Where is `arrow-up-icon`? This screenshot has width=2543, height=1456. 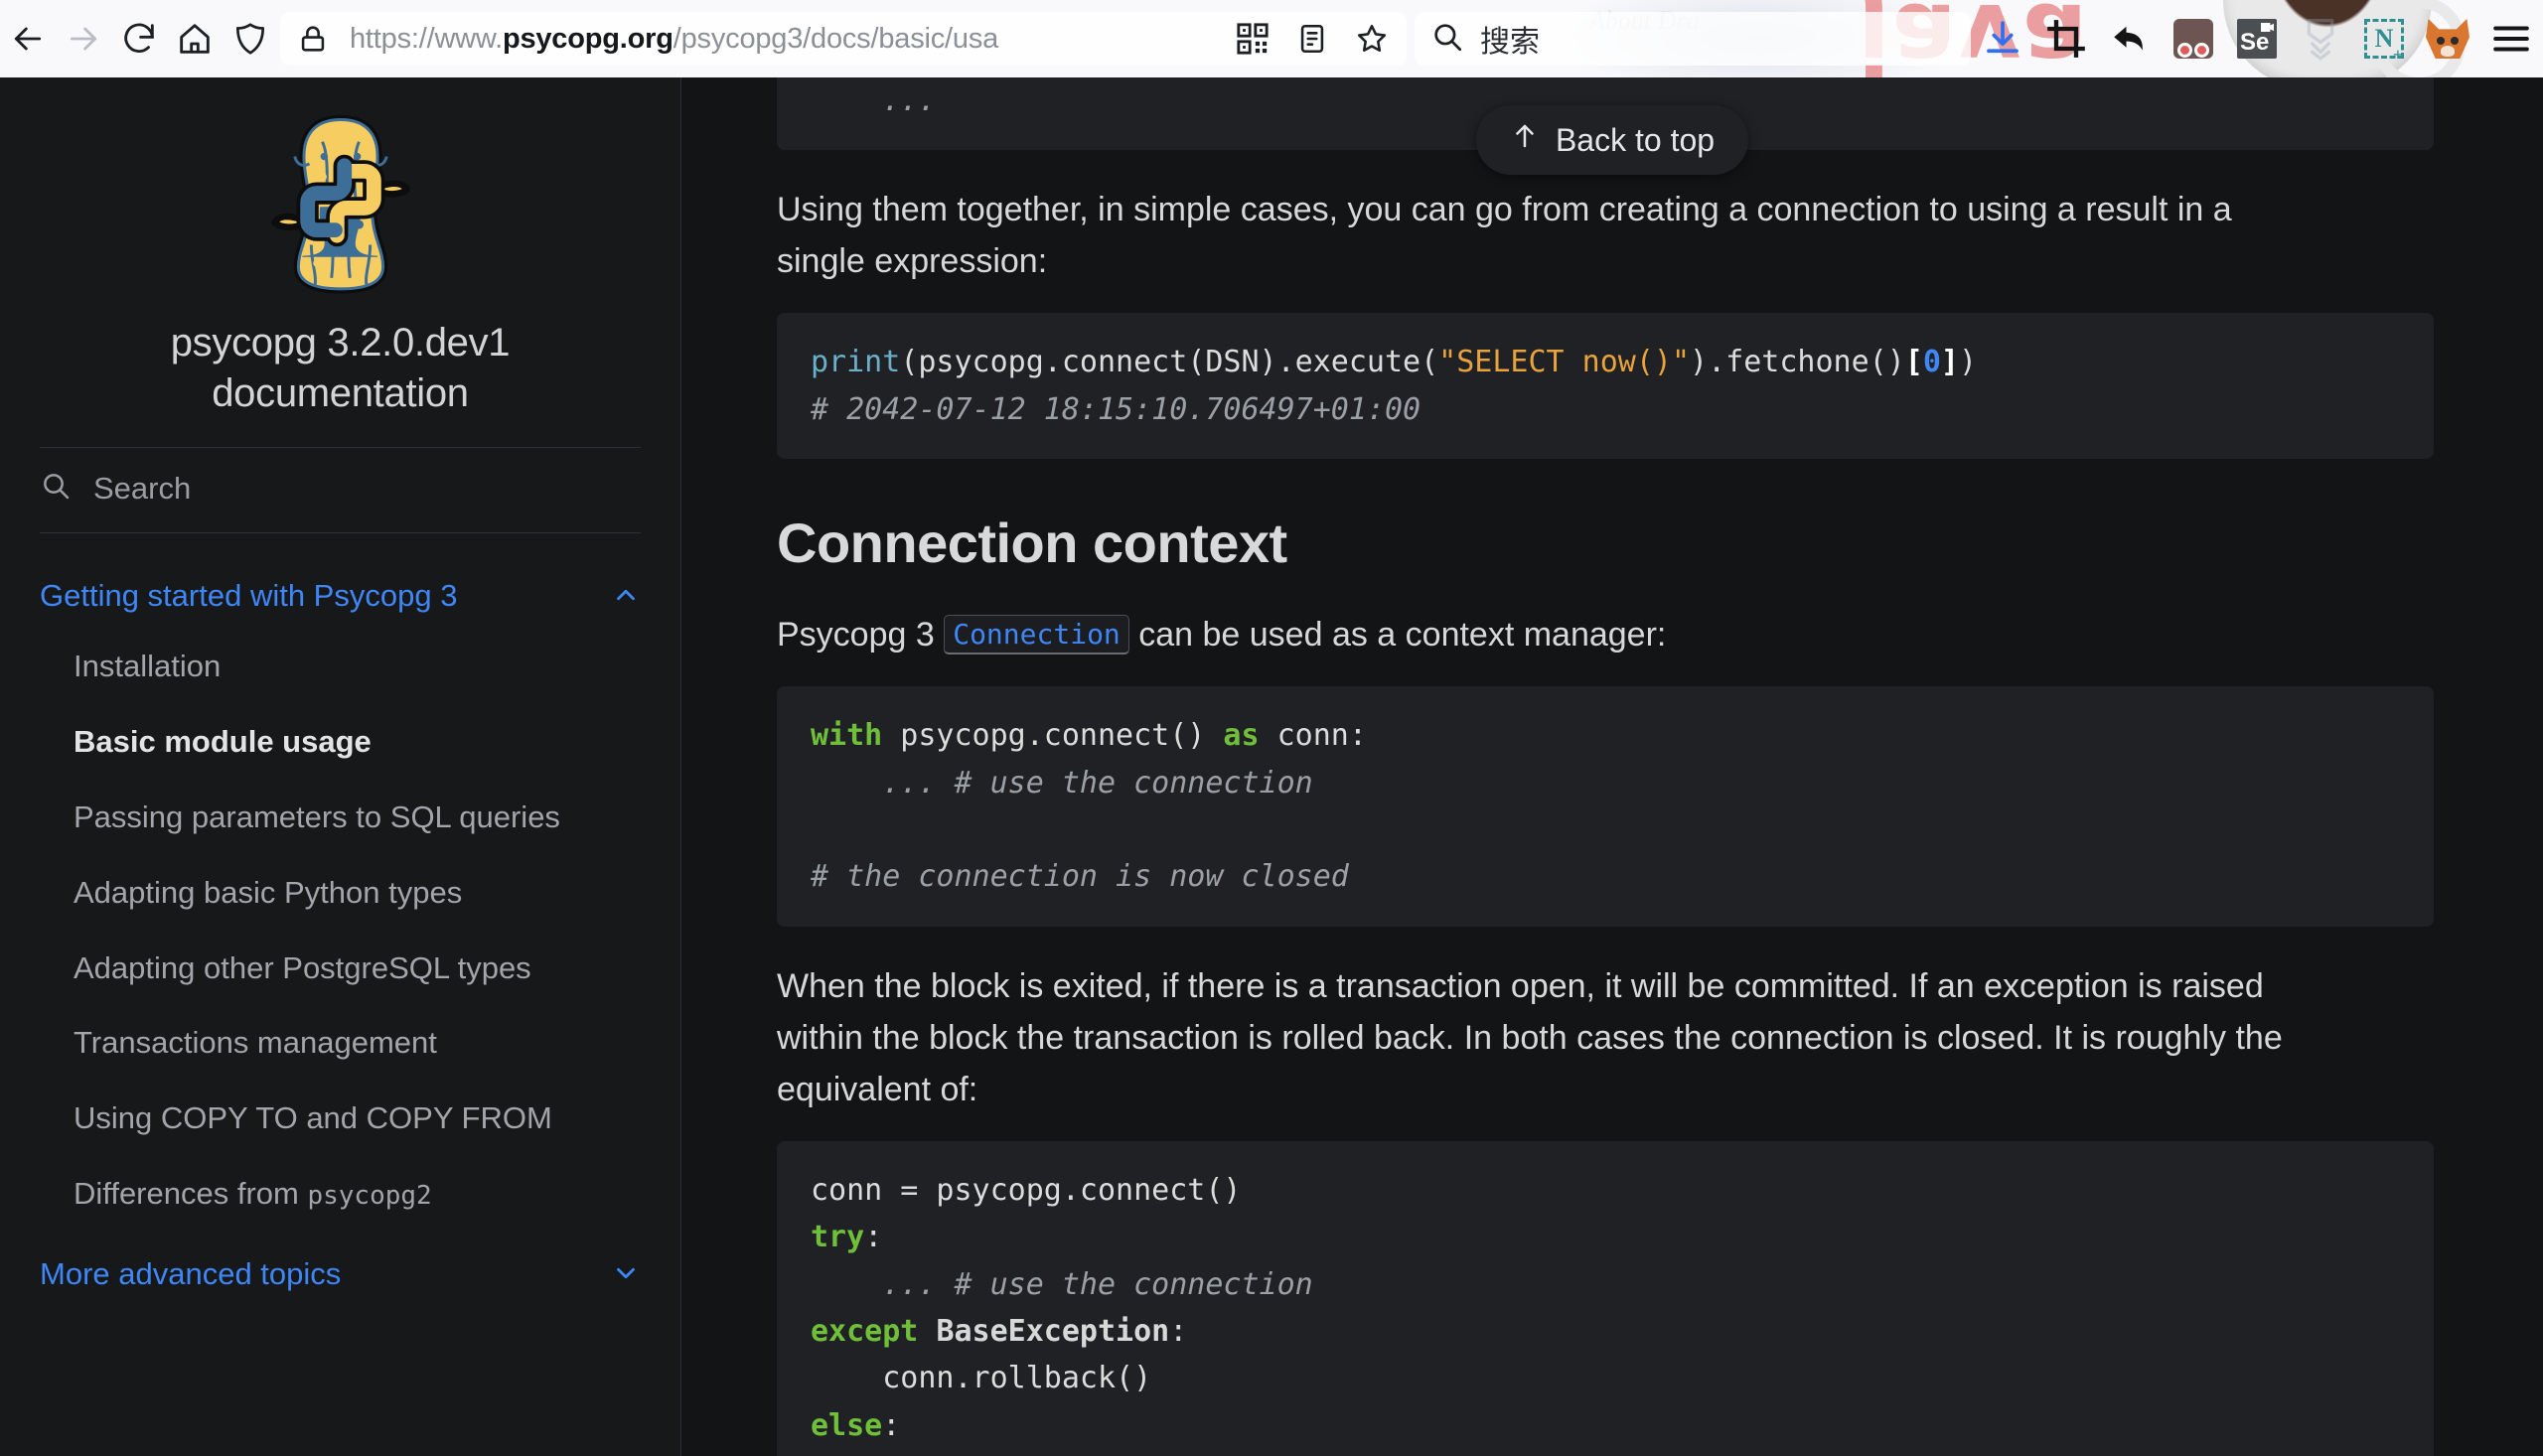 arrow-up-icon is located at coordinates (1525, 140).